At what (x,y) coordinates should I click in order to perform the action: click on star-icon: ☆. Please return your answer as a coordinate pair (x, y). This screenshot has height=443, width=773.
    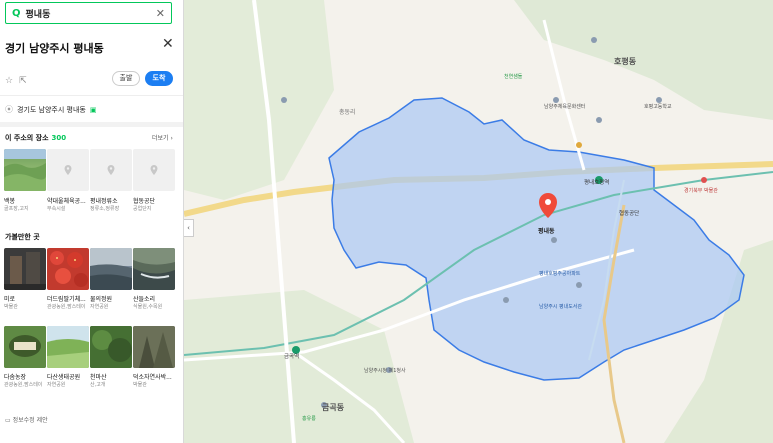
    Looking at the image, I should click on (9, 81).